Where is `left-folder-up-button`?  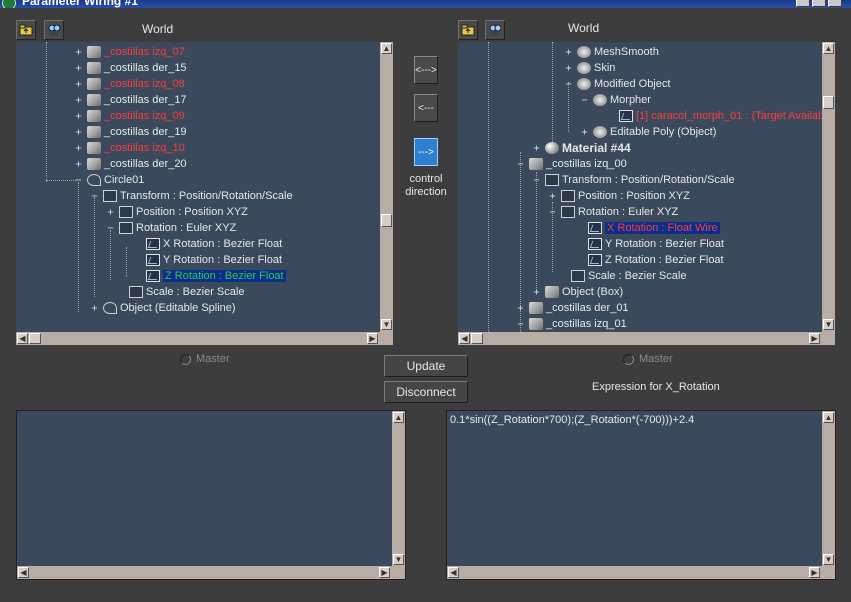 left-folder-up-button is located at coordinates (26, 30).